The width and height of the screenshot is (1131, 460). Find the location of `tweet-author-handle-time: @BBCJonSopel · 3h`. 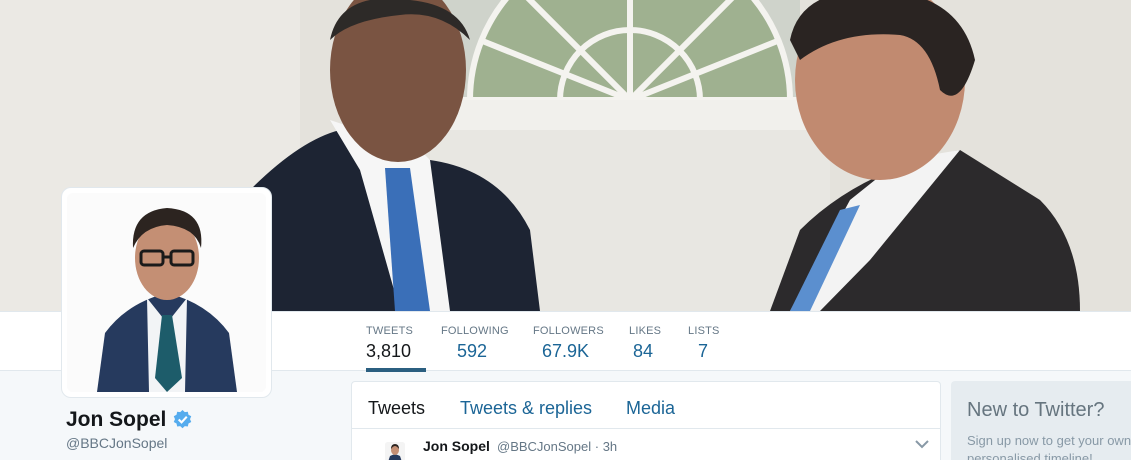

tweet-author-handle-time: @BBCJonSopel · 3h is located at coordinates (557, 446).